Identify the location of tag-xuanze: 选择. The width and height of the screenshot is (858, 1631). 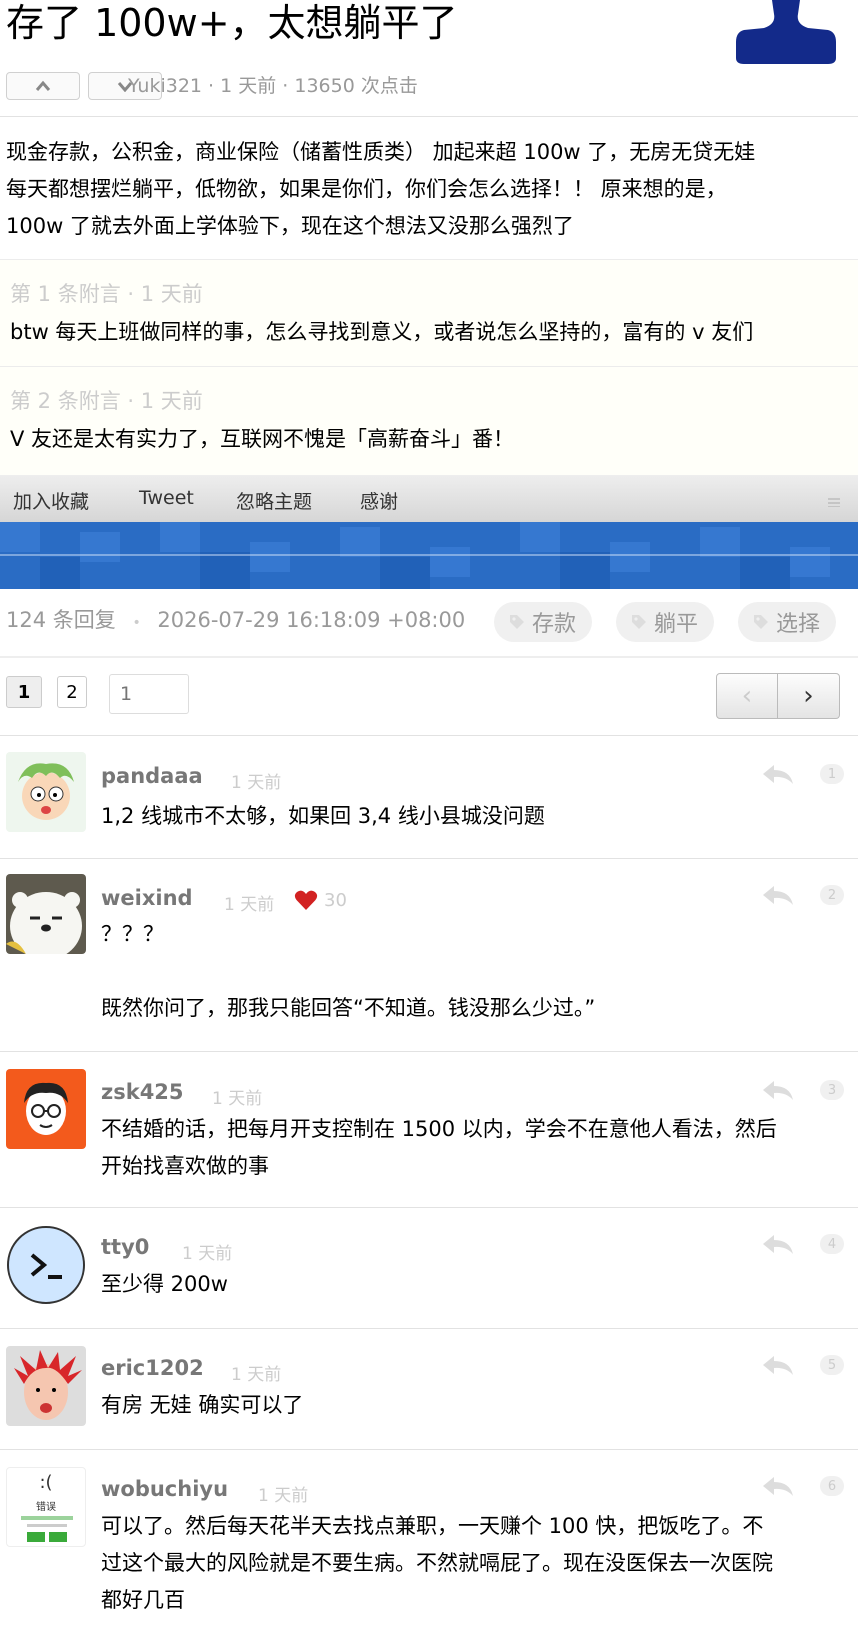
(787, 622).